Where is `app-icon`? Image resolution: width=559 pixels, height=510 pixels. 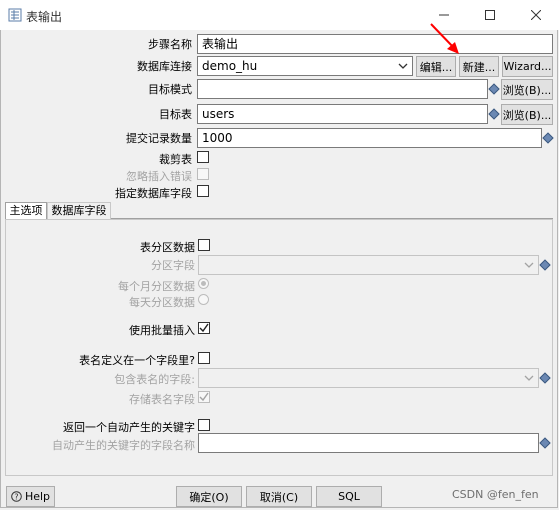
app-icon is located at coordinates (15, 15).